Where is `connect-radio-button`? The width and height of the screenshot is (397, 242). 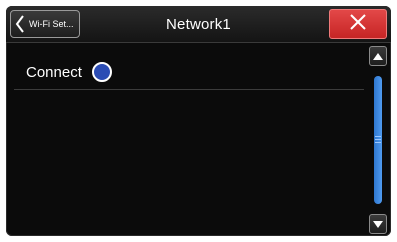
connect-radio-button is located at coordinates (101, 72).